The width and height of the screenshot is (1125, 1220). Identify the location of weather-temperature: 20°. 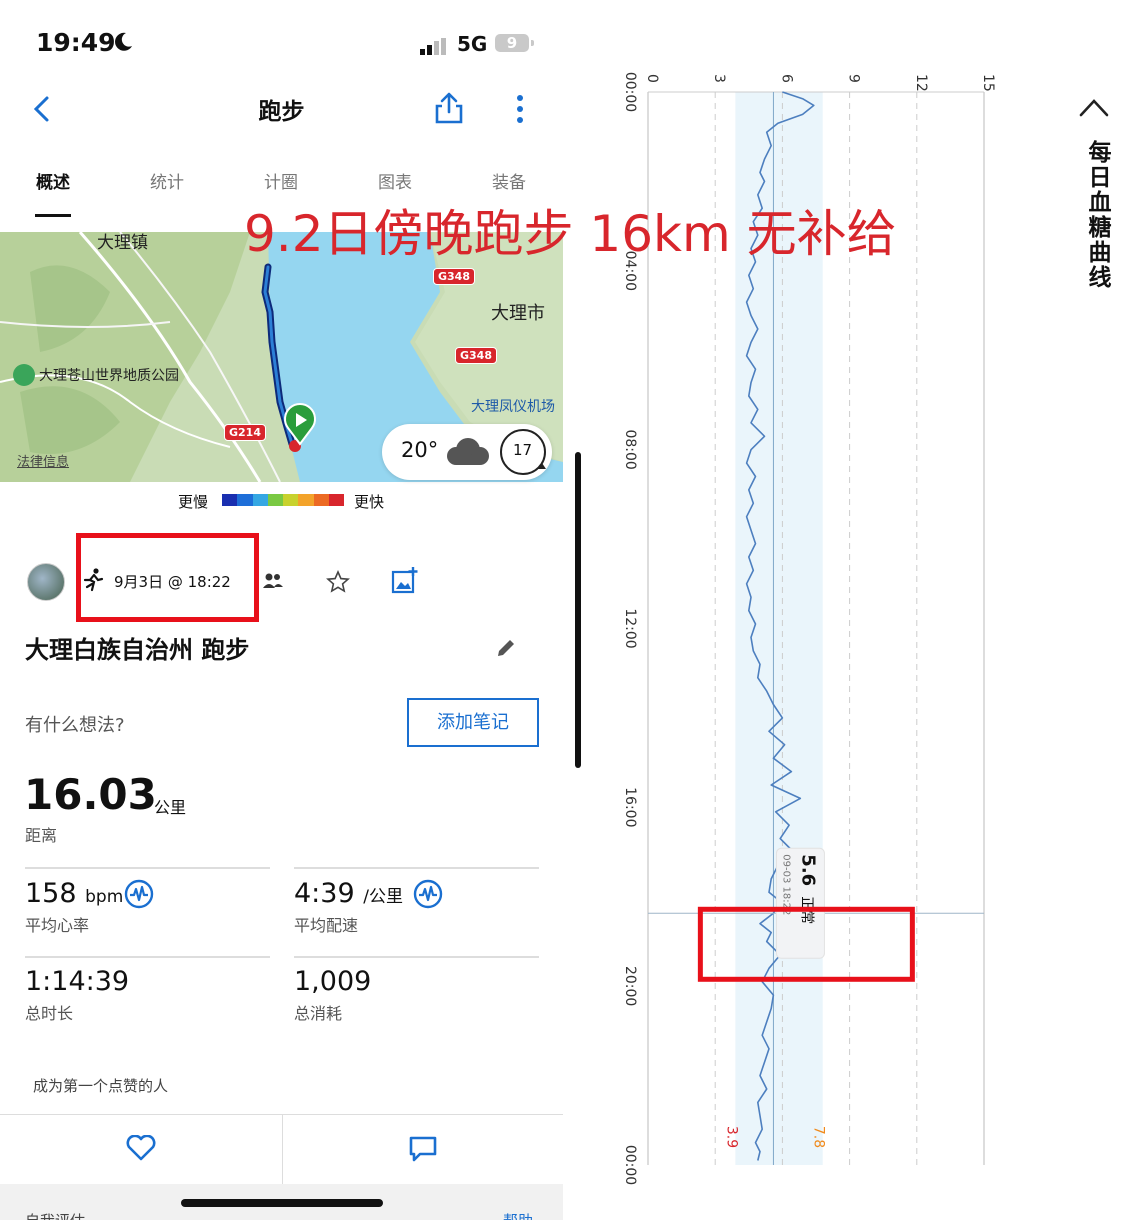
(420, 450).